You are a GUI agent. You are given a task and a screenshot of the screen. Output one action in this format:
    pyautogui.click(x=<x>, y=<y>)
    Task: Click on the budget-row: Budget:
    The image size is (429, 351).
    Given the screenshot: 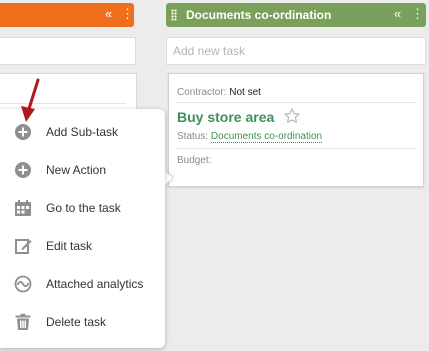 What is the action you would take?
    pyautogui.click(x=194, y=160)
    